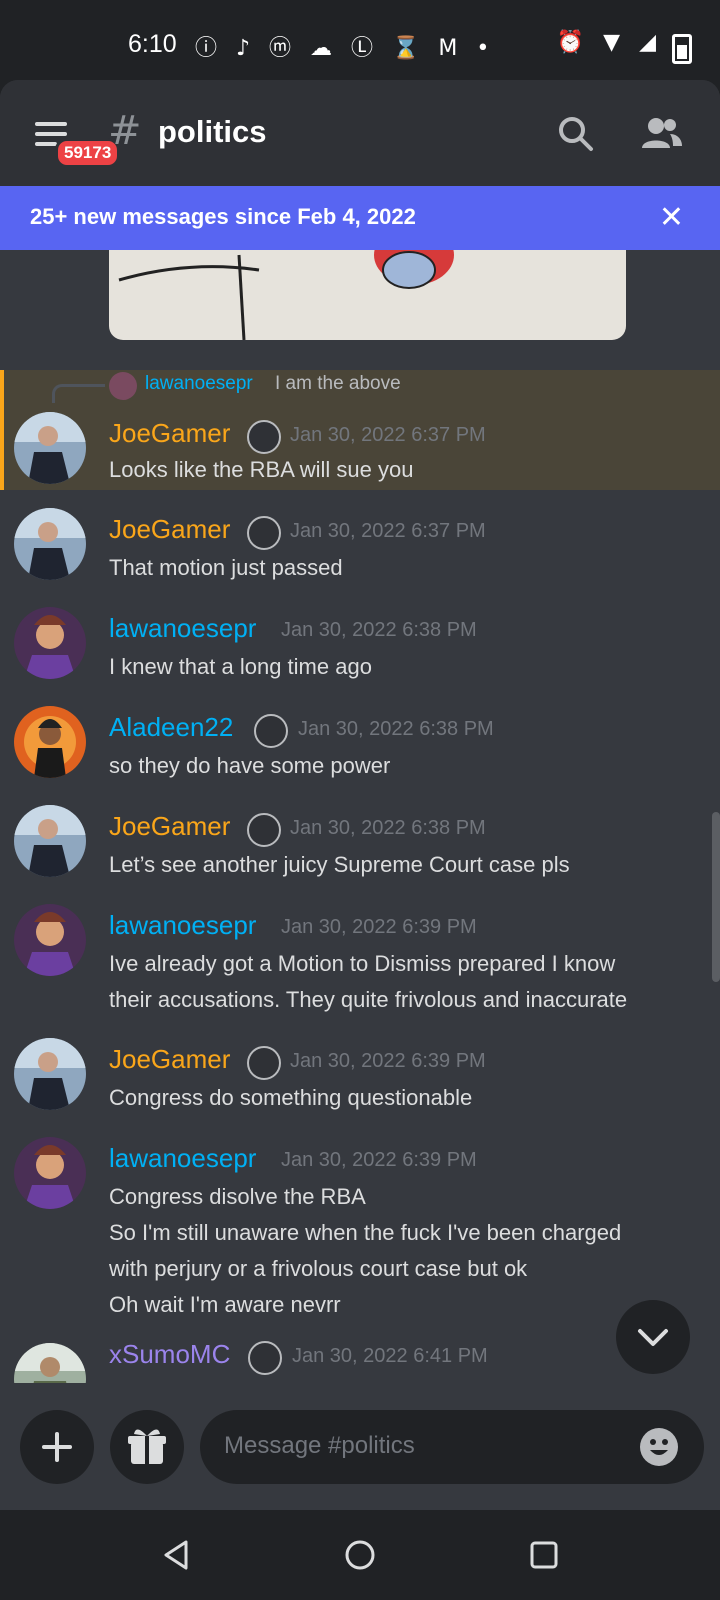  Describe the element at coordinates (169, 1354) in the screenshot. I see `author-name: xSumoMC` at that location.